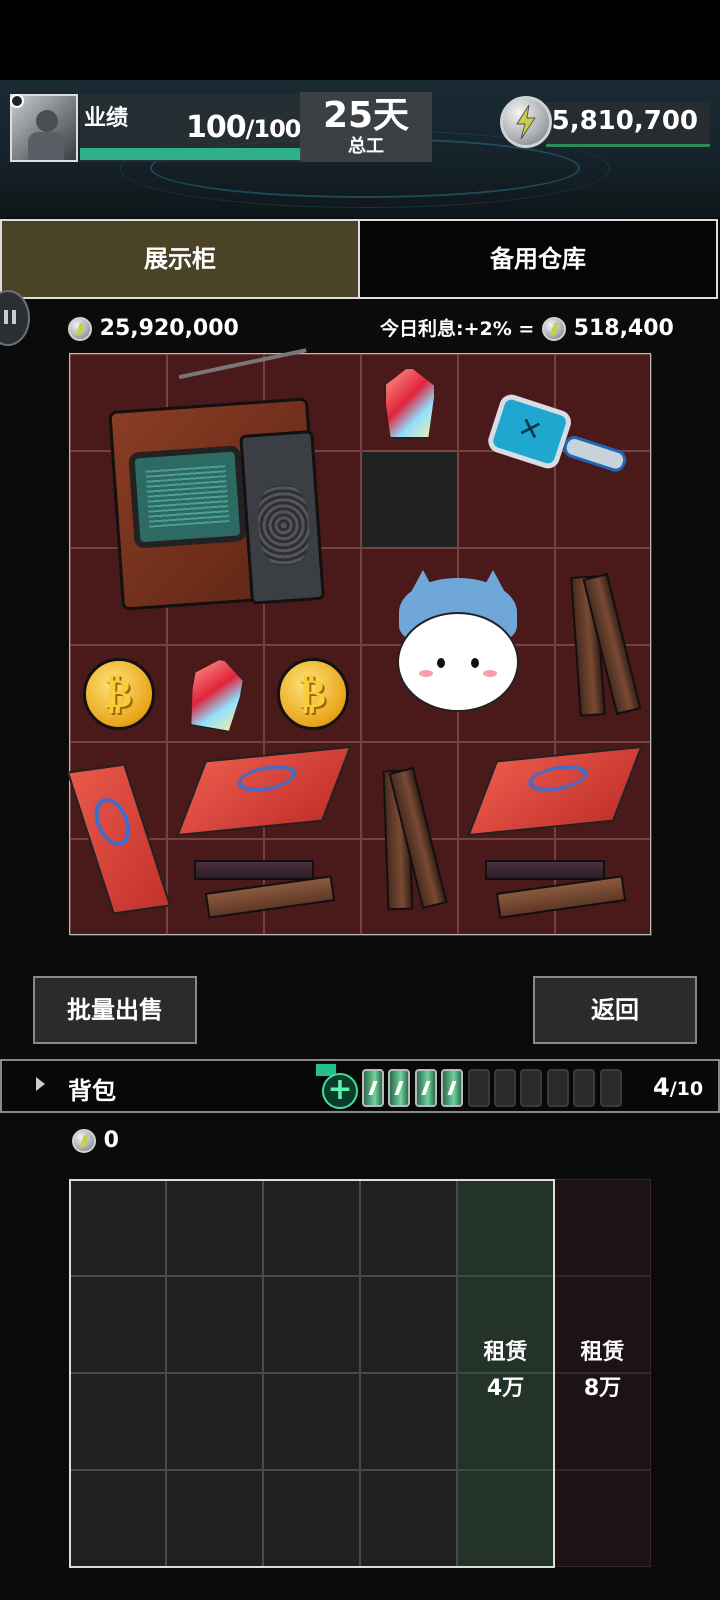 This screenshot has width=720, height=1600. I want to click on daily-interest: 今日利息:+2% = 518,400, so click(527, 327).